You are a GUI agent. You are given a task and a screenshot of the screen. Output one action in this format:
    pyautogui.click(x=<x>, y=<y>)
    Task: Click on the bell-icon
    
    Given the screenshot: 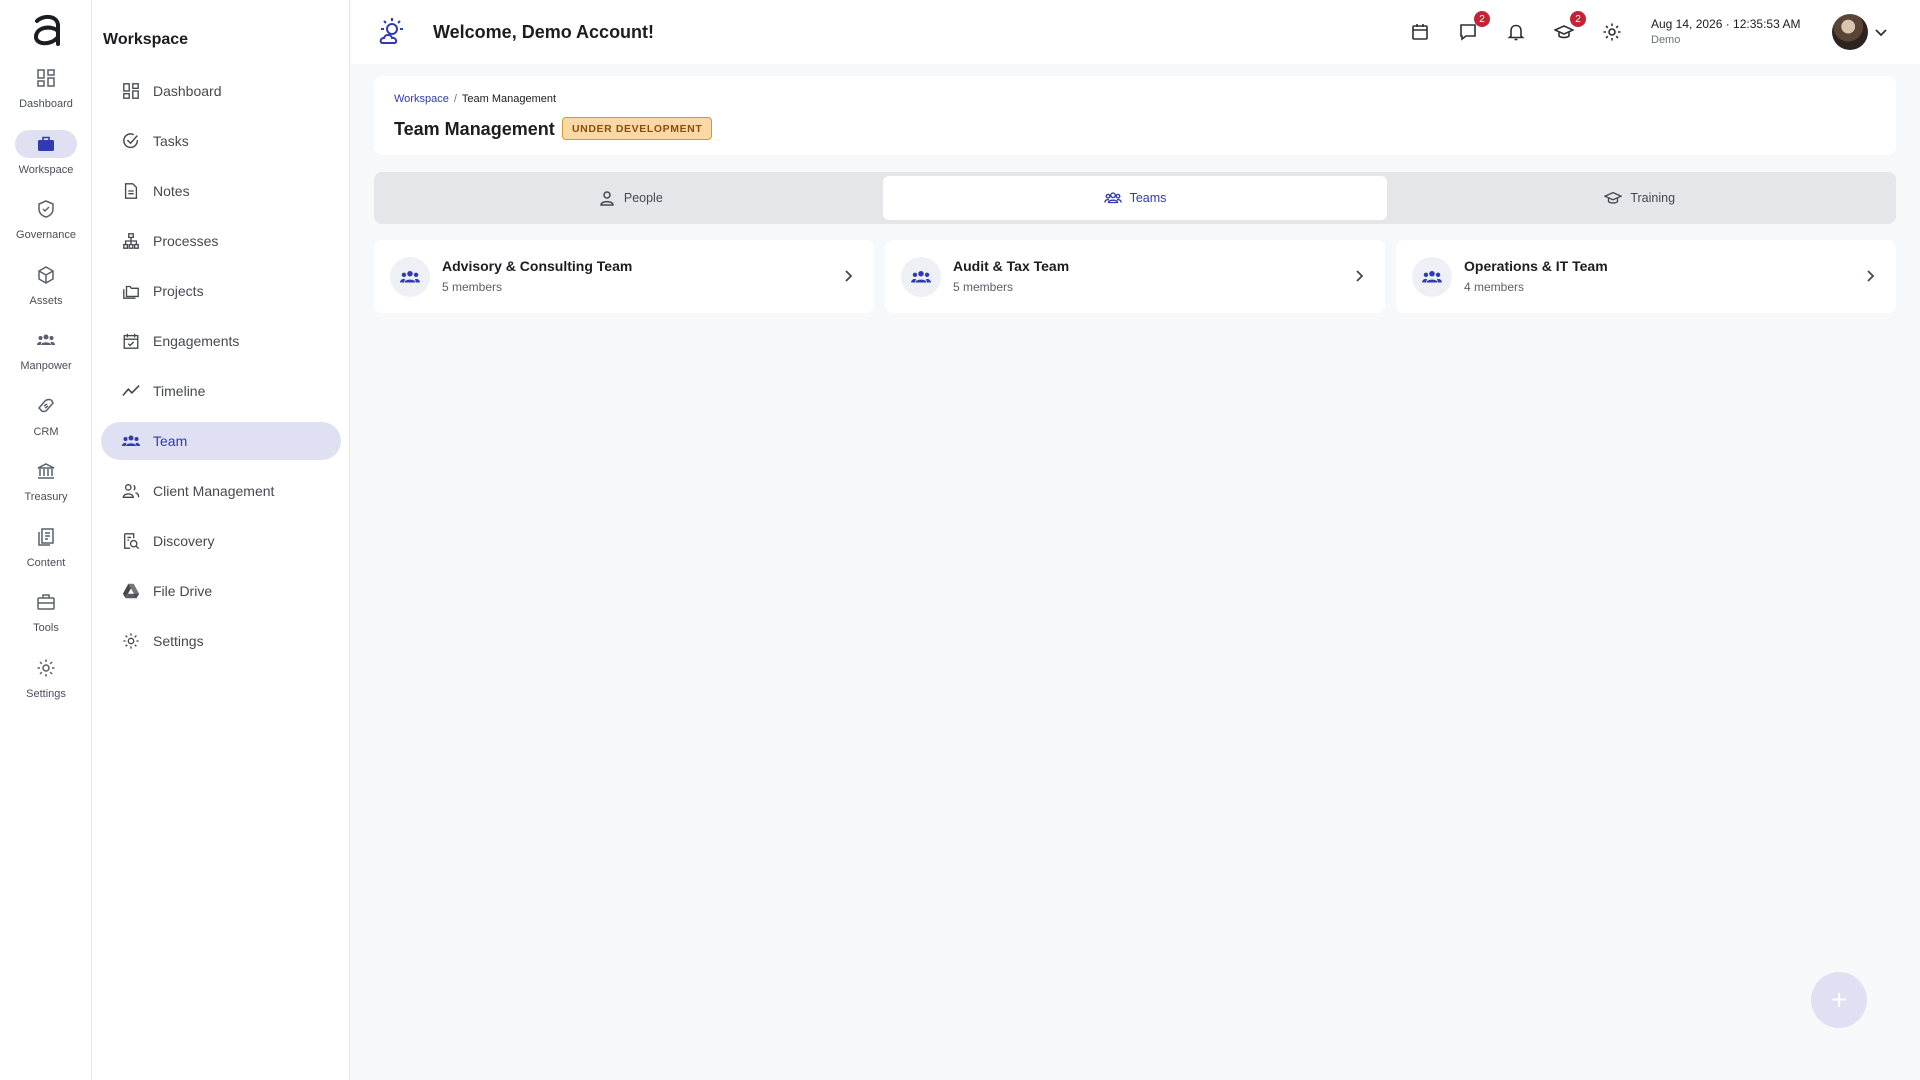 What is the action you would take?
    pyautogui.click(x=1516, y=32)
    